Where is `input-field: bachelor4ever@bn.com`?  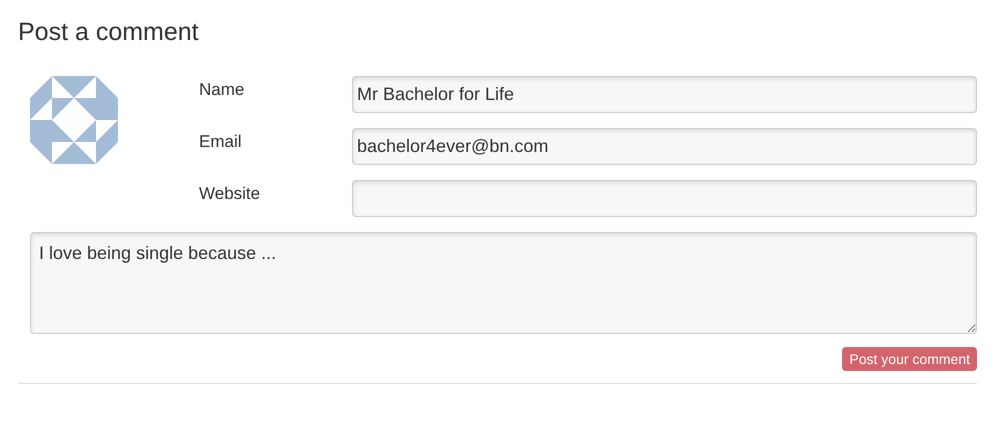 input-field: bachelor4ever@bn.com is located at coordinates (664, 146).